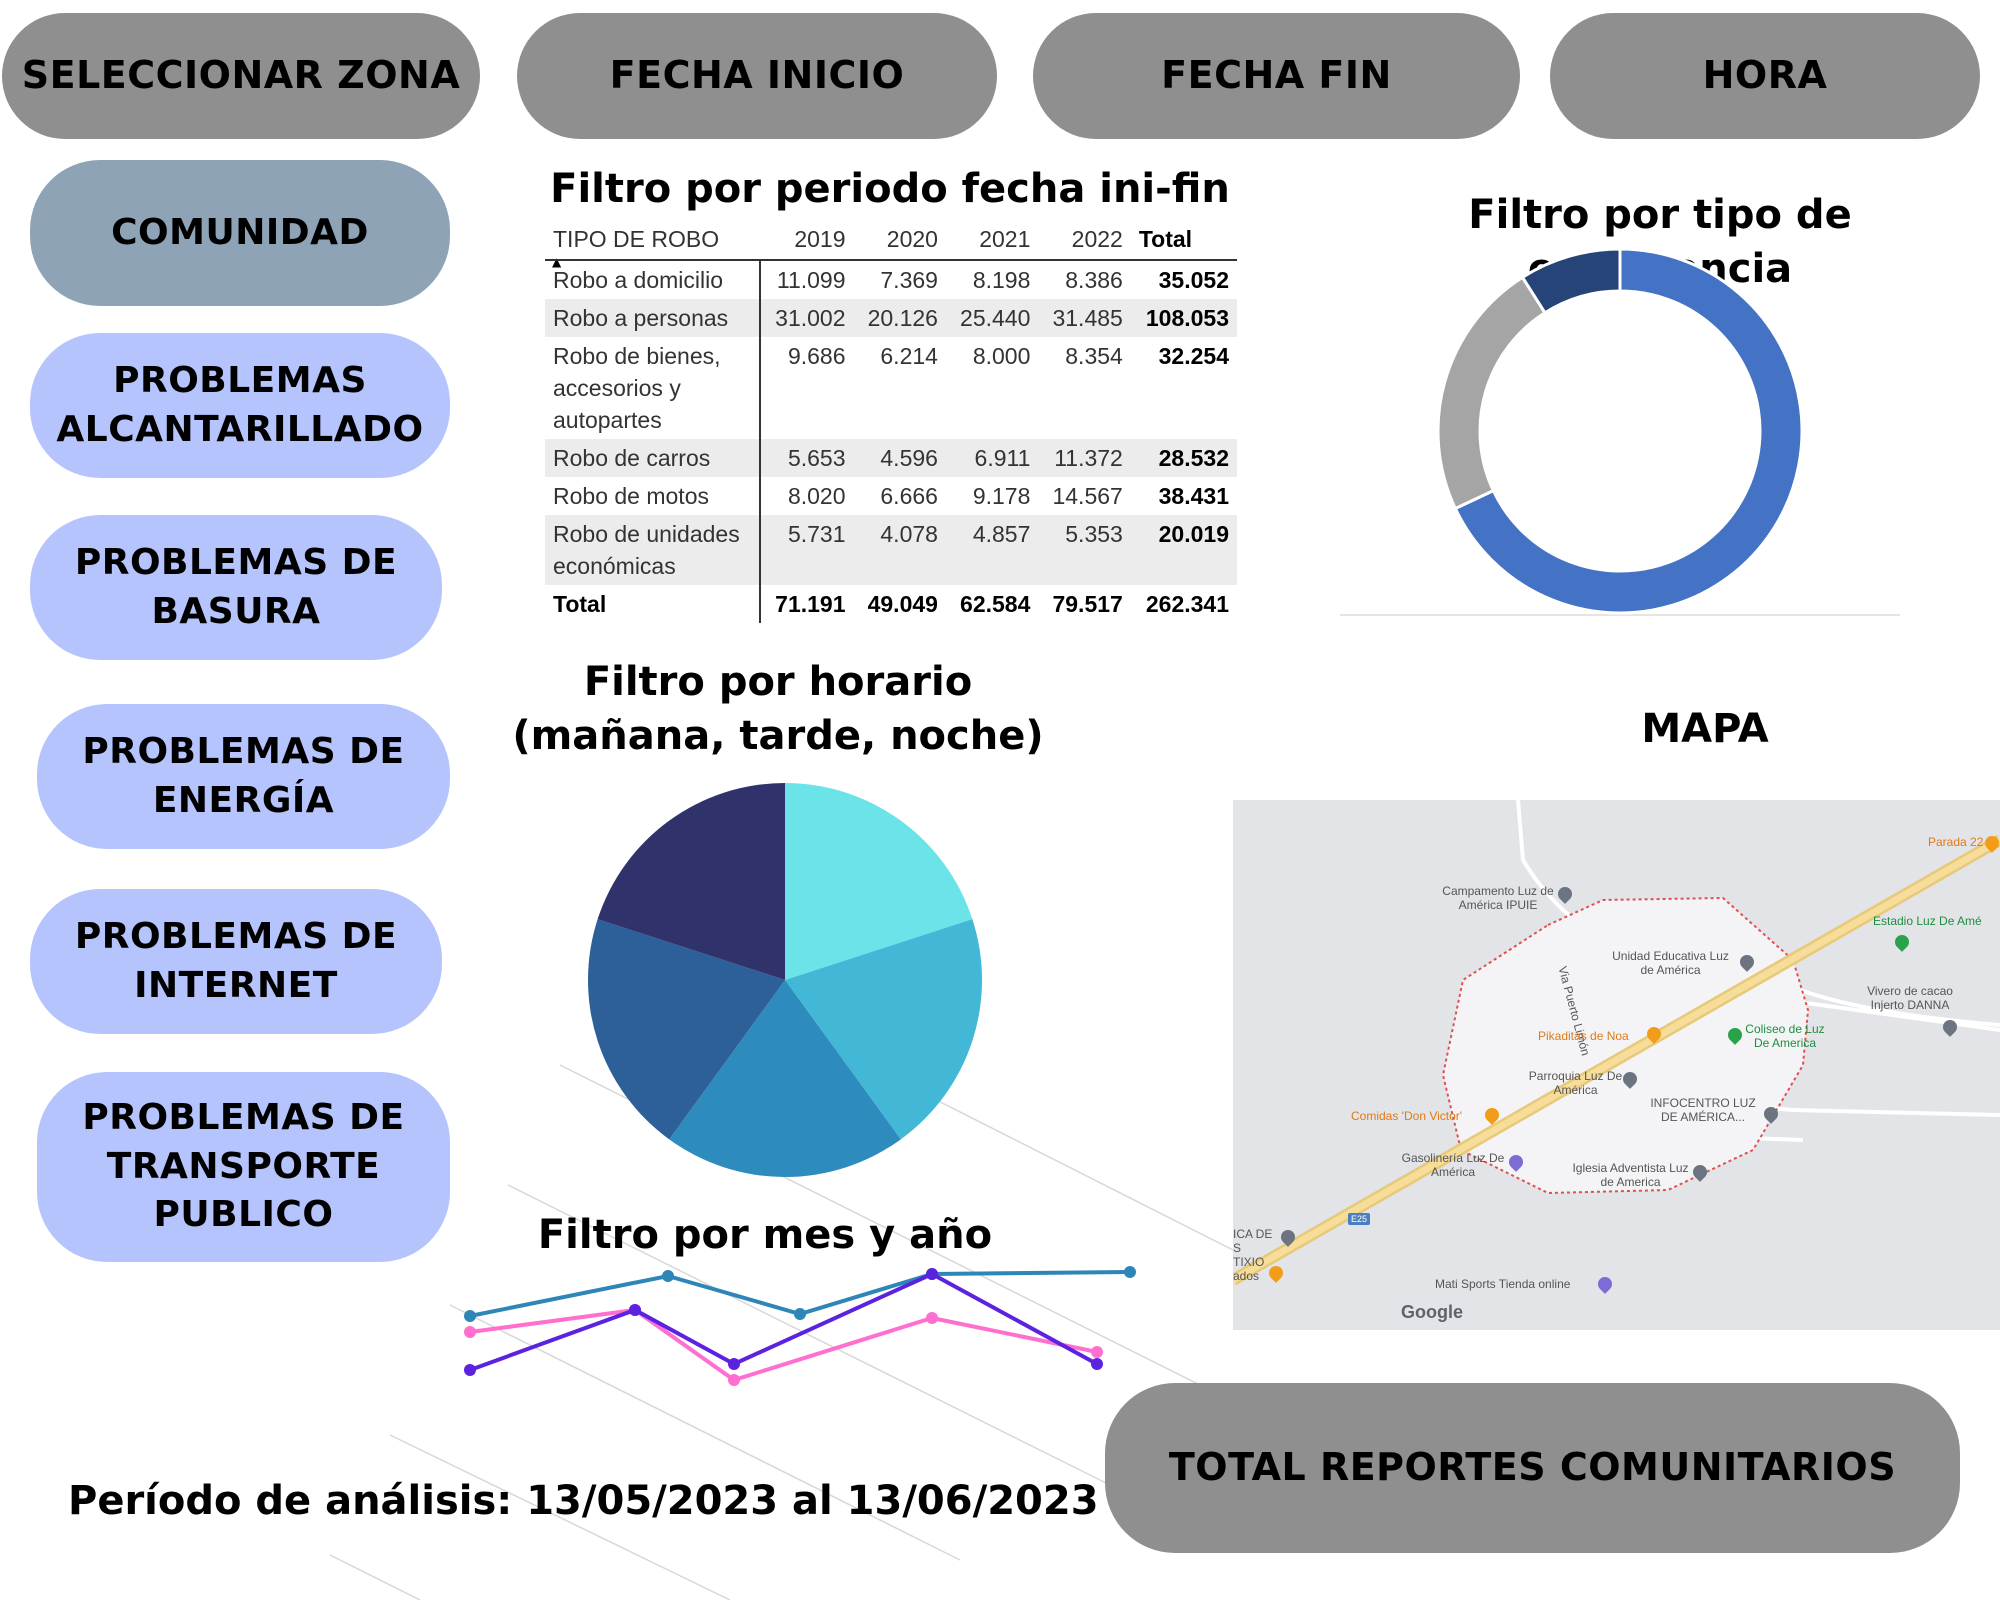 This screenshot has height=1600, width=2000. Describe the element at coordinates (1955, 842) in the screenshot. I see `map-label-parada: Parada 22` at that location.